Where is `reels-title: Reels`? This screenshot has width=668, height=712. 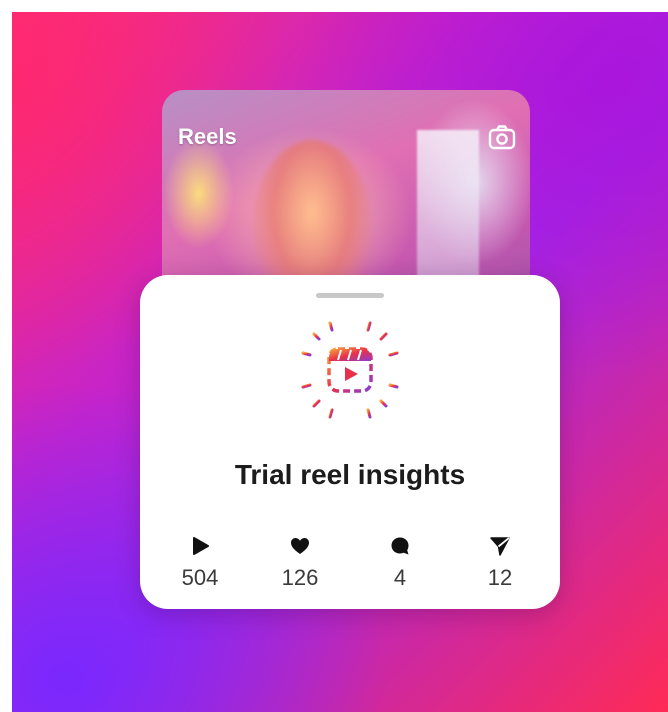
reels-title: Reels is located at coordinates (207, 136).